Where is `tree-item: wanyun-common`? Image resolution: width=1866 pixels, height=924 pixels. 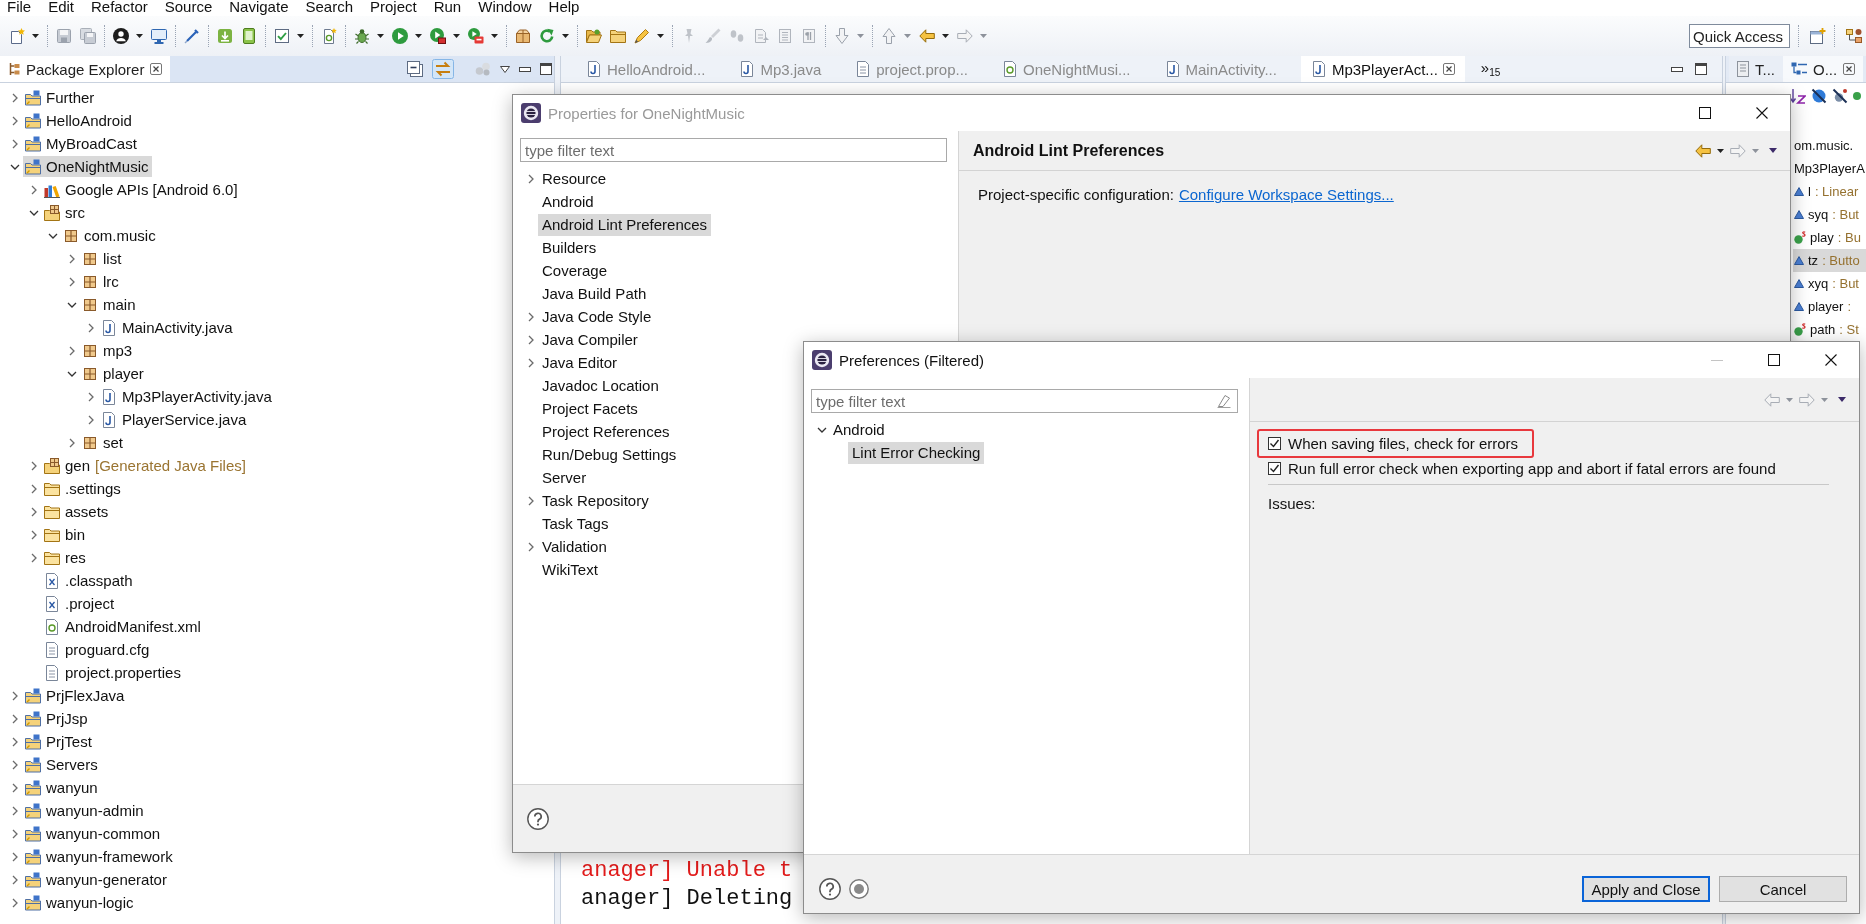
tree-item: wanyun-common is located at coordinates (93, 833).